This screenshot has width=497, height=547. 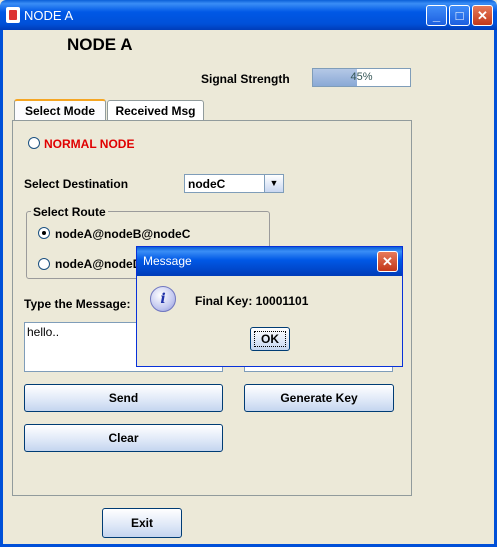 I want to click on clear-button: Clear, so click(x=123, y=438).